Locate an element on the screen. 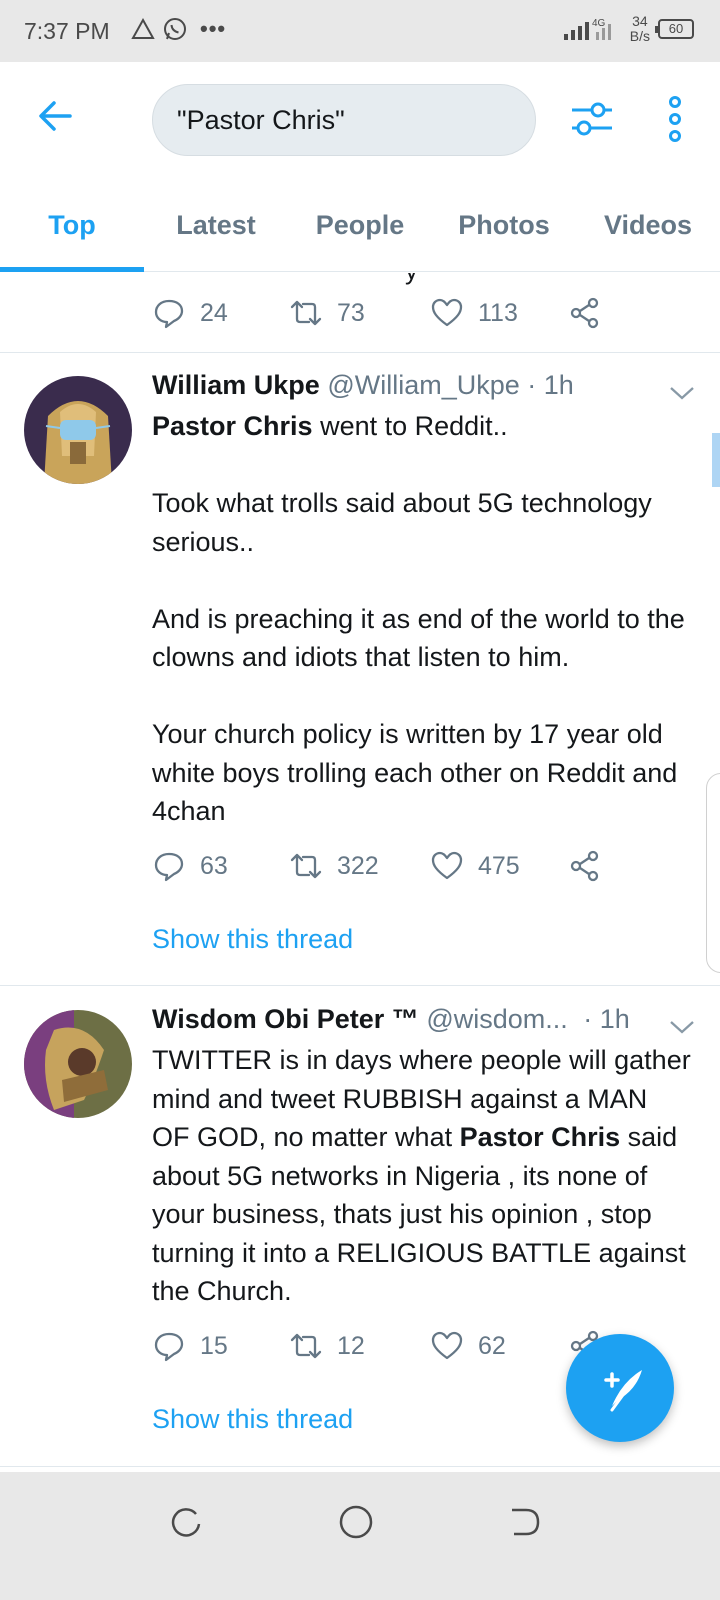  tweet-actions: 15 12 62 is located at coordinates (377, 1346).